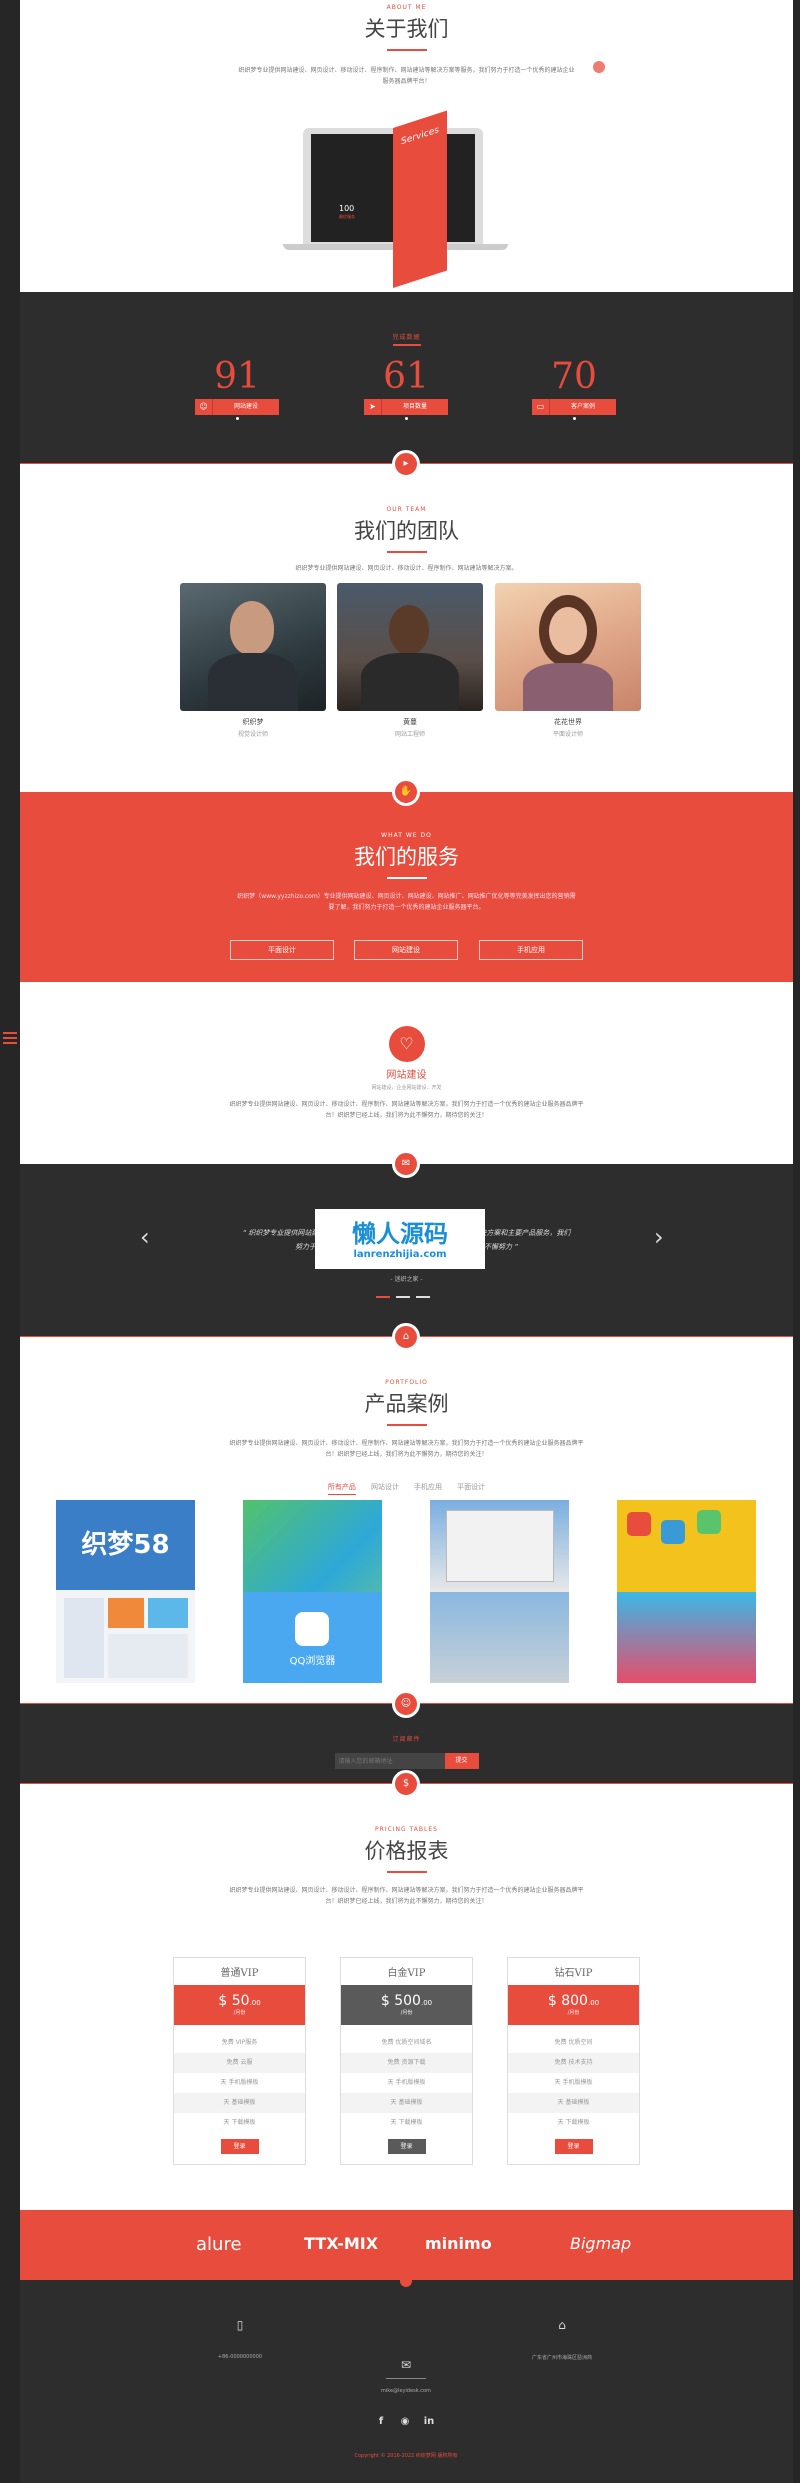  I want to click on tab-web: 网站设计, so click(385, 1488).